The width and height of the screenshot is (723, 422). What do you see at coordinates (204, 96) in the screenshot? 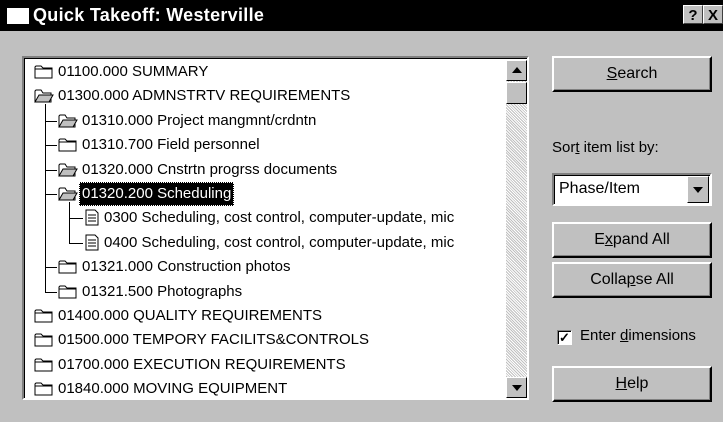
I see `tree-item-label: 01300.000 ADMNSTRTV REQUIREMENTS` at bounding box center [204, 96].